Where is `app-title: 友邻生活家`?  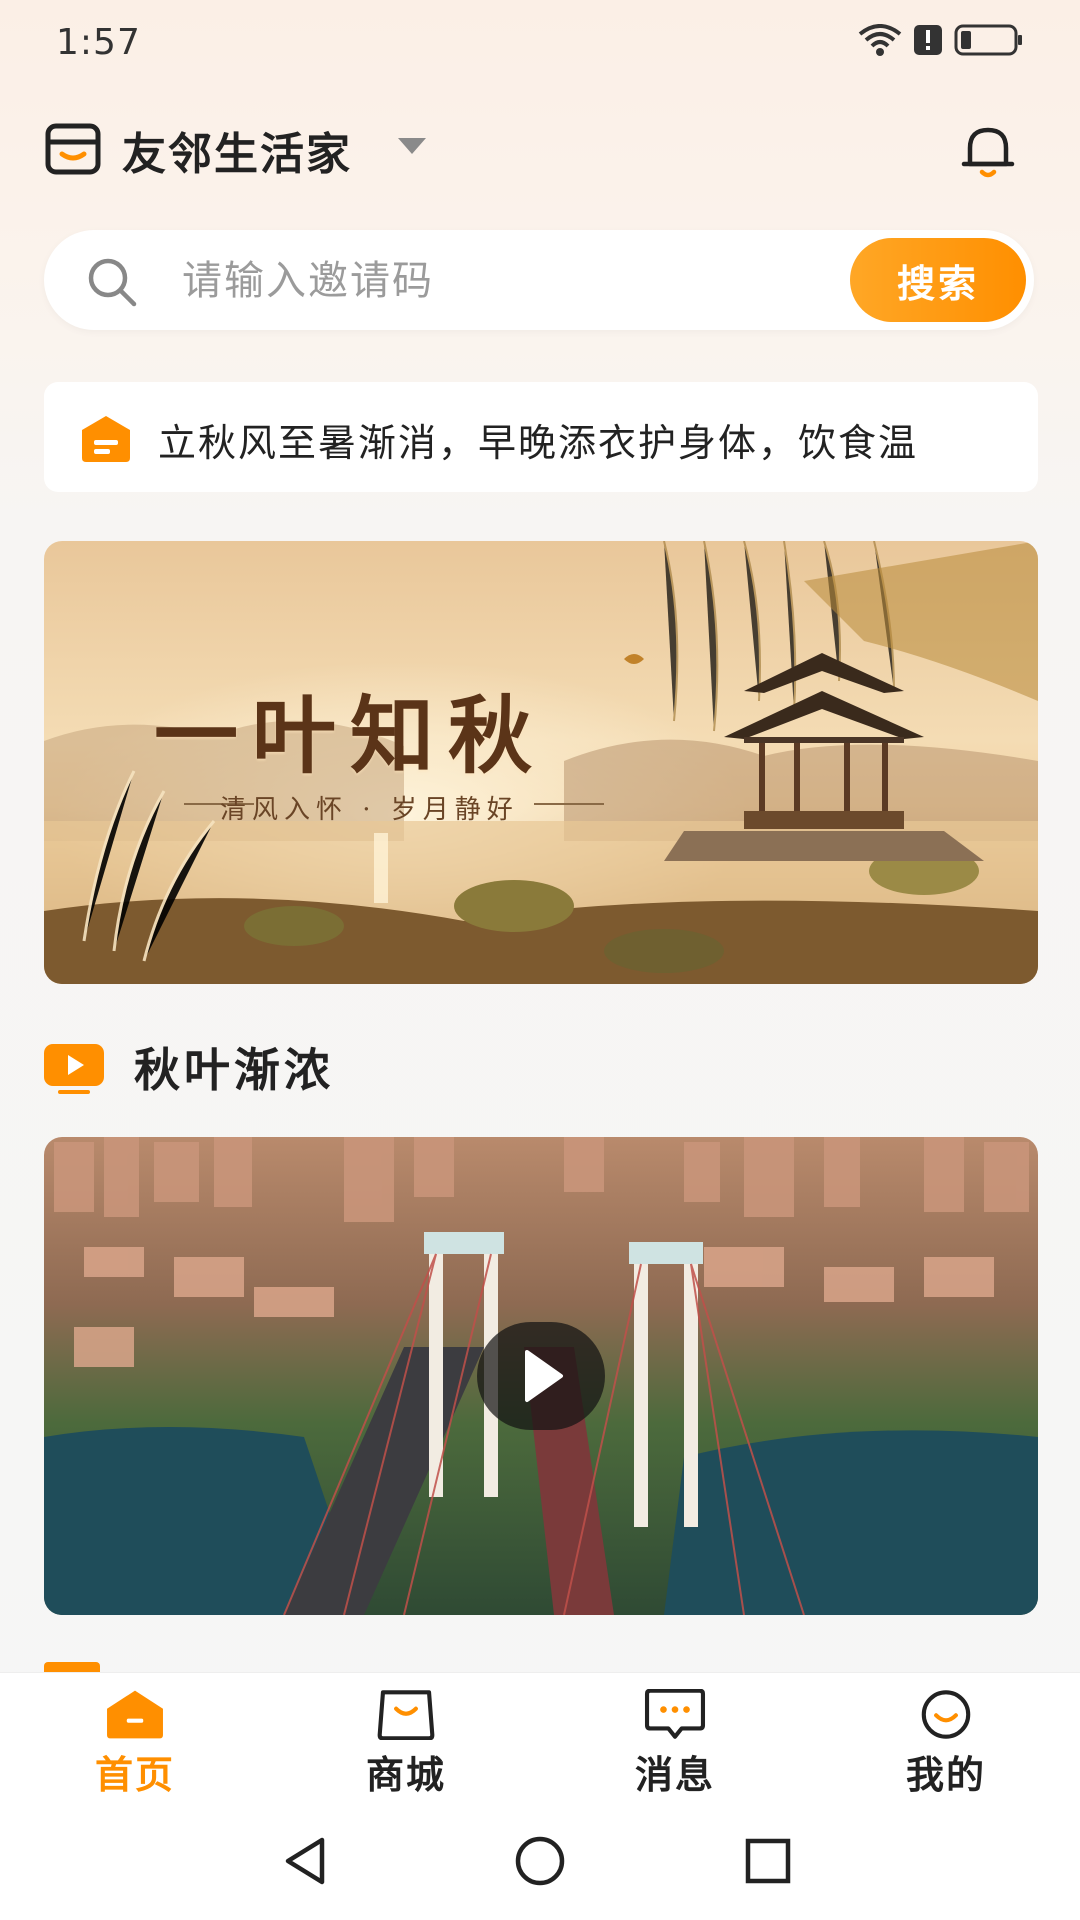
app-title: 友邻生活家 is located at coordinates (237, 150).